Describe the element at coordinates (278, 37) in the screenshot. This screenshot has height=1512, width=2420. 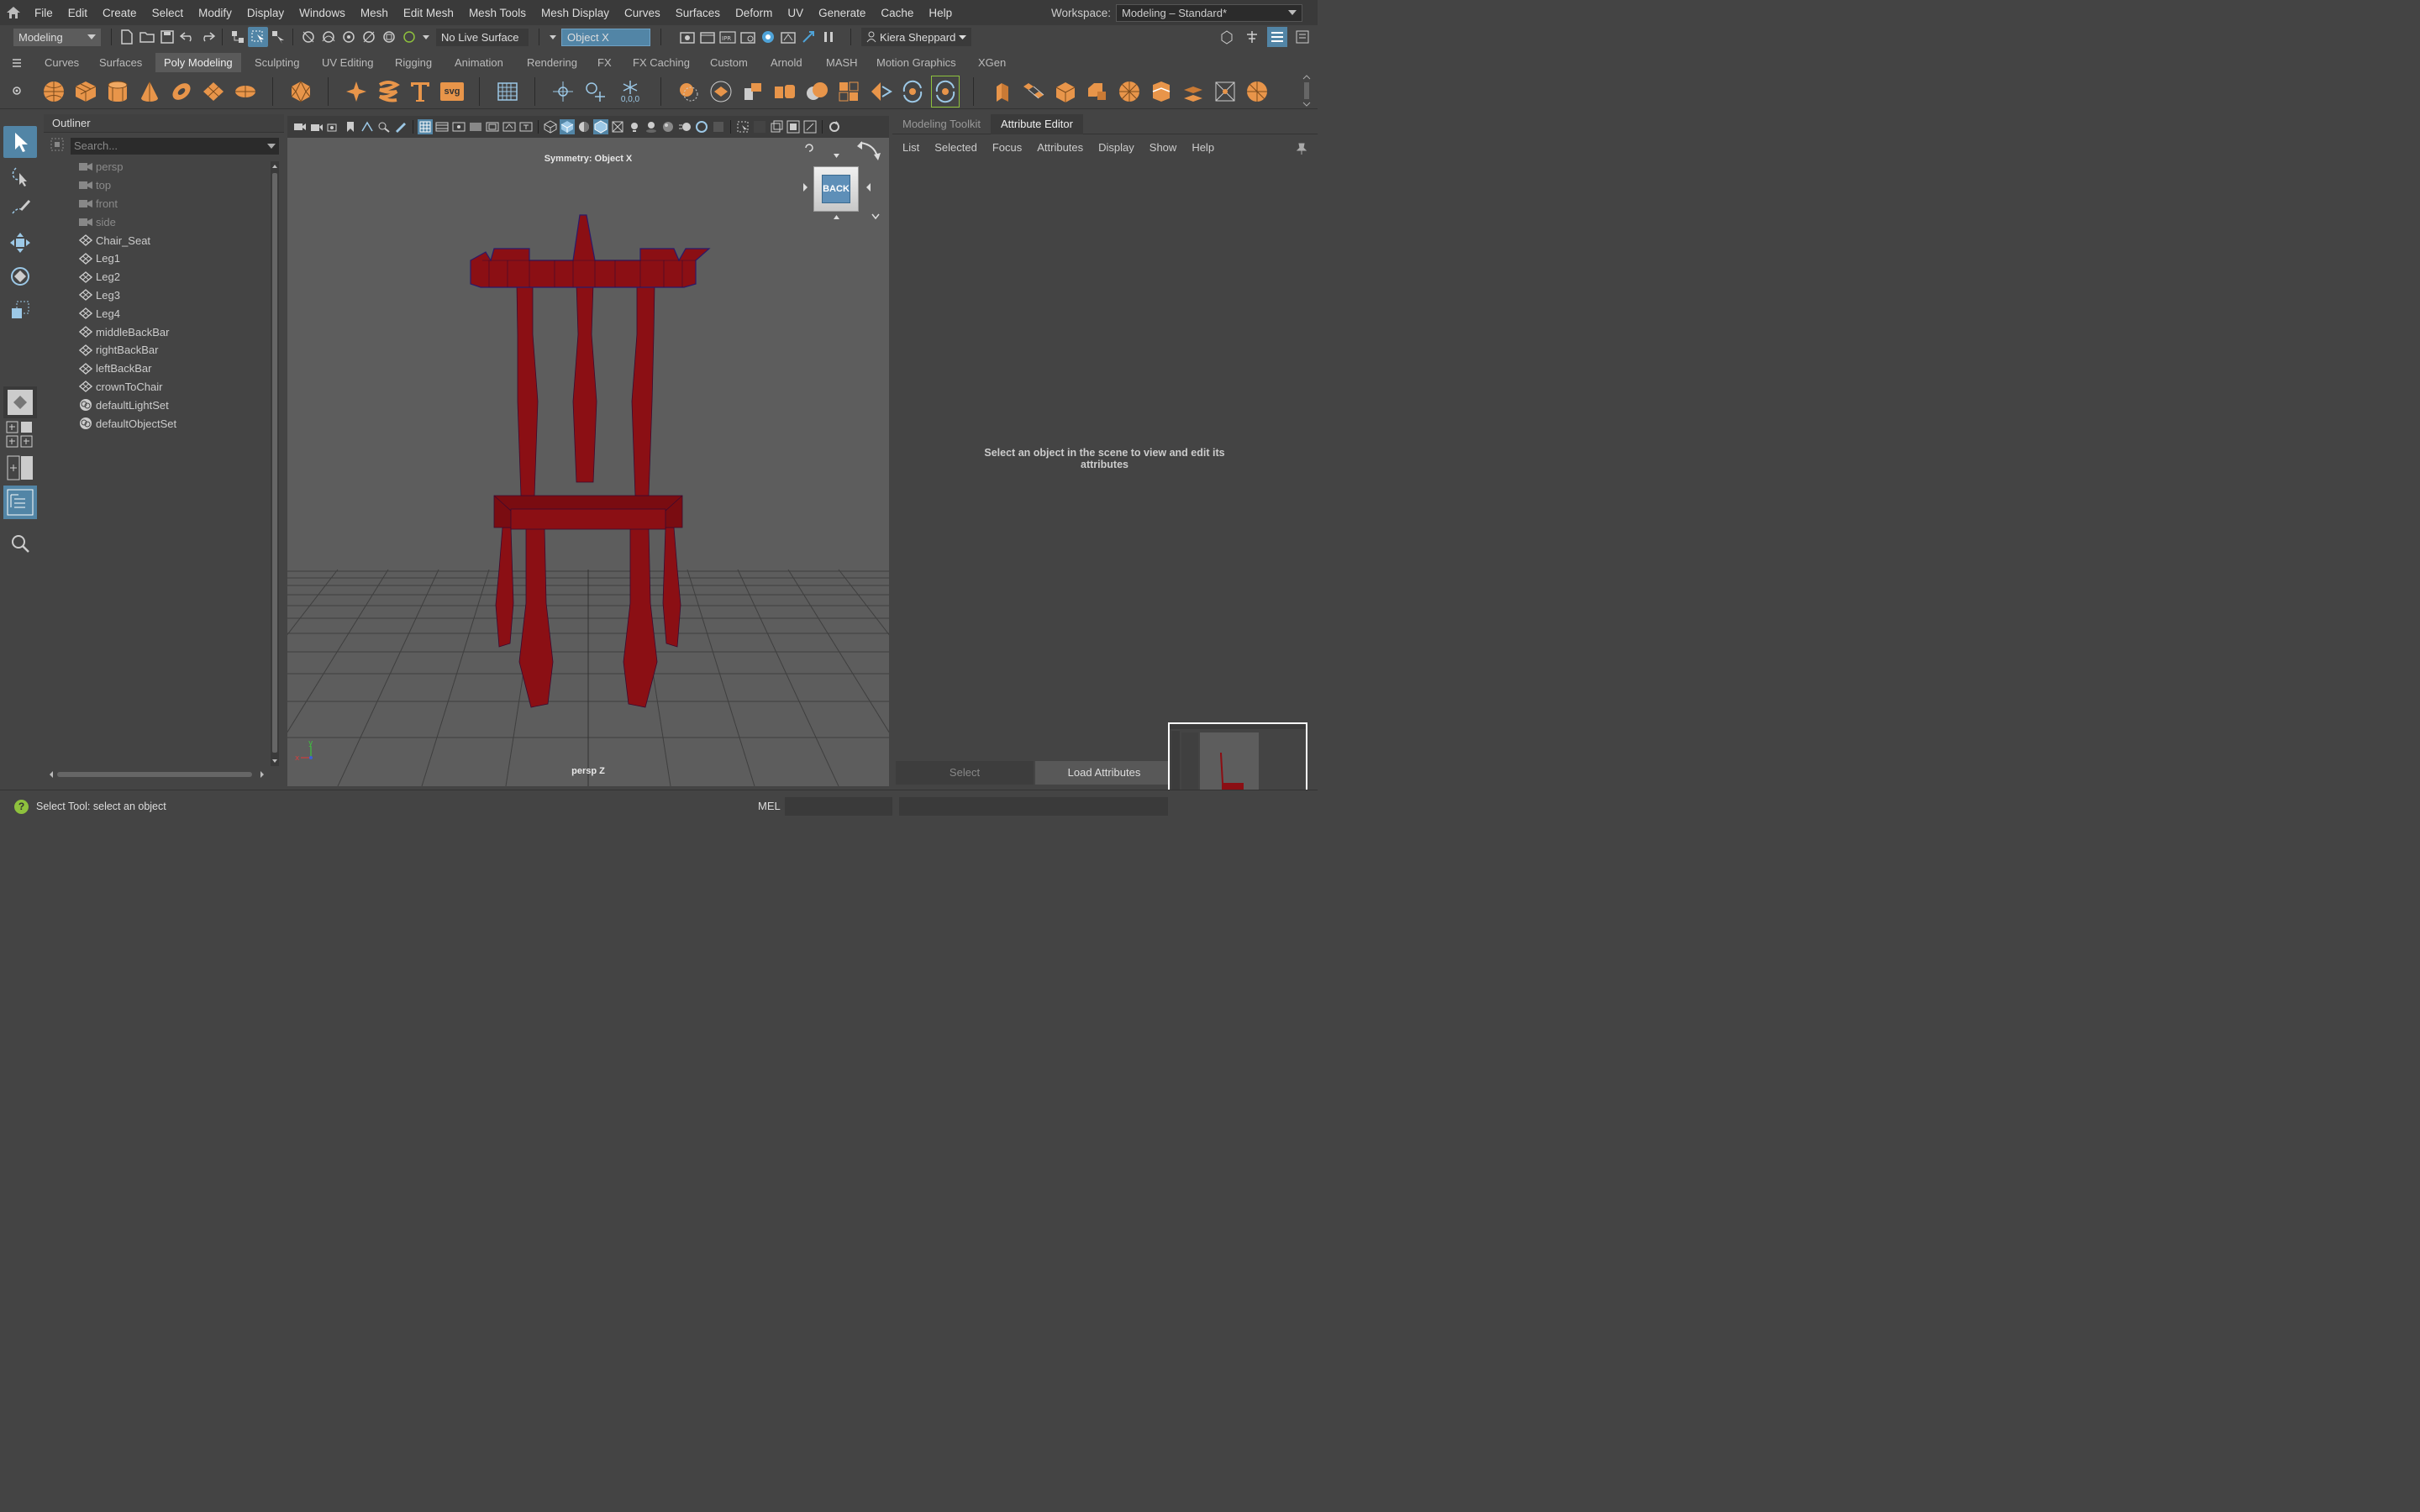
I see `select-component-icon` at that location.